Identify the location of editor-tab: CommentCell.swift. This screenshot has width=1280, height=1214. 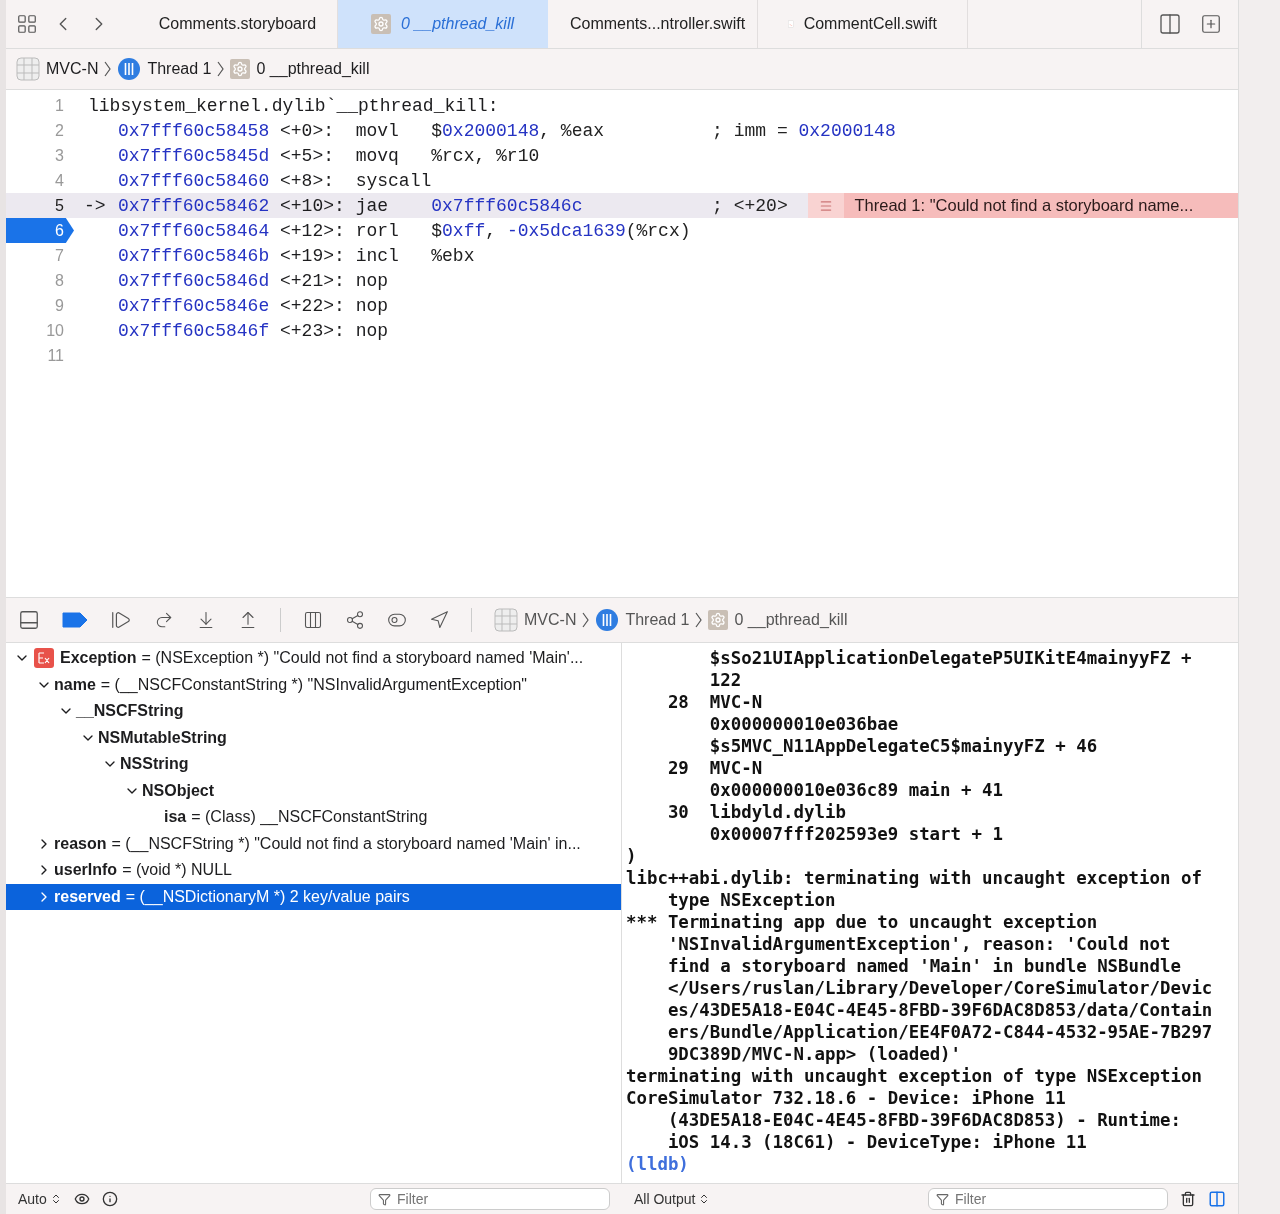
(863, 24).